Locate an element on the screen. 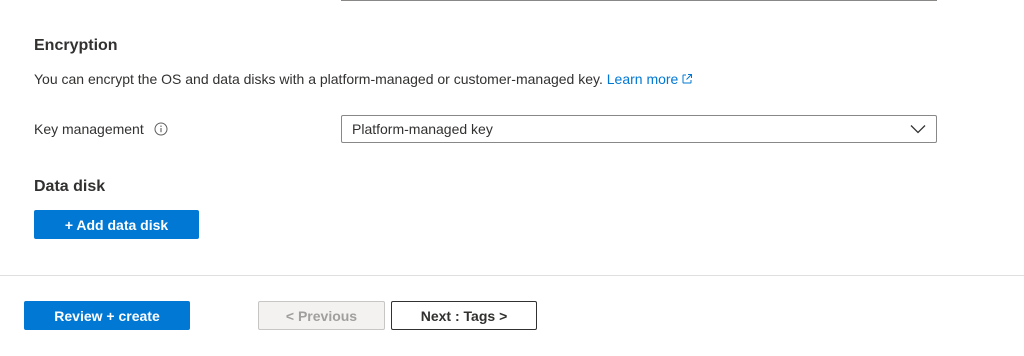 The image size is (1024, 356). add-data-disk-button: + Add data disk is located at coordinates (116, 224).